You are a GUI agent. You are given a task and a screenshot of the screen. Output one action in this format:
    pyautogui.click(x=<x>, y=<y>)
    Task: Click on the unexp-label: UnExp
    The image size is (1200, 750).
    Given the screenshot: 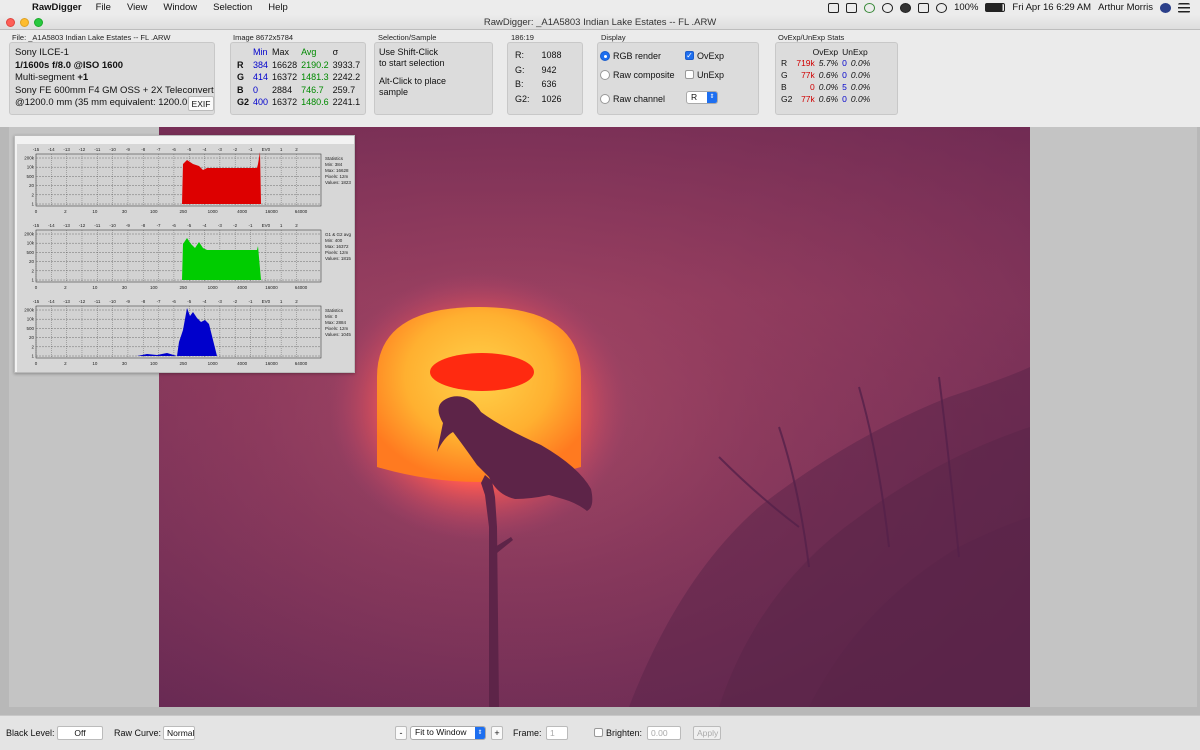 What is the action you would take?
    pyautogui.click(x=710, y=75)
    